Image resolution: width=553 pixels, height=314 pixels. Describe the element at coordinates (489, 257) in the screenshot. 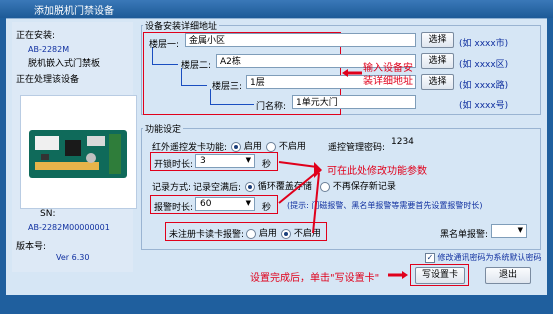

I see `default-password-label: 修改通讯密码为系统默认密码` at that location.